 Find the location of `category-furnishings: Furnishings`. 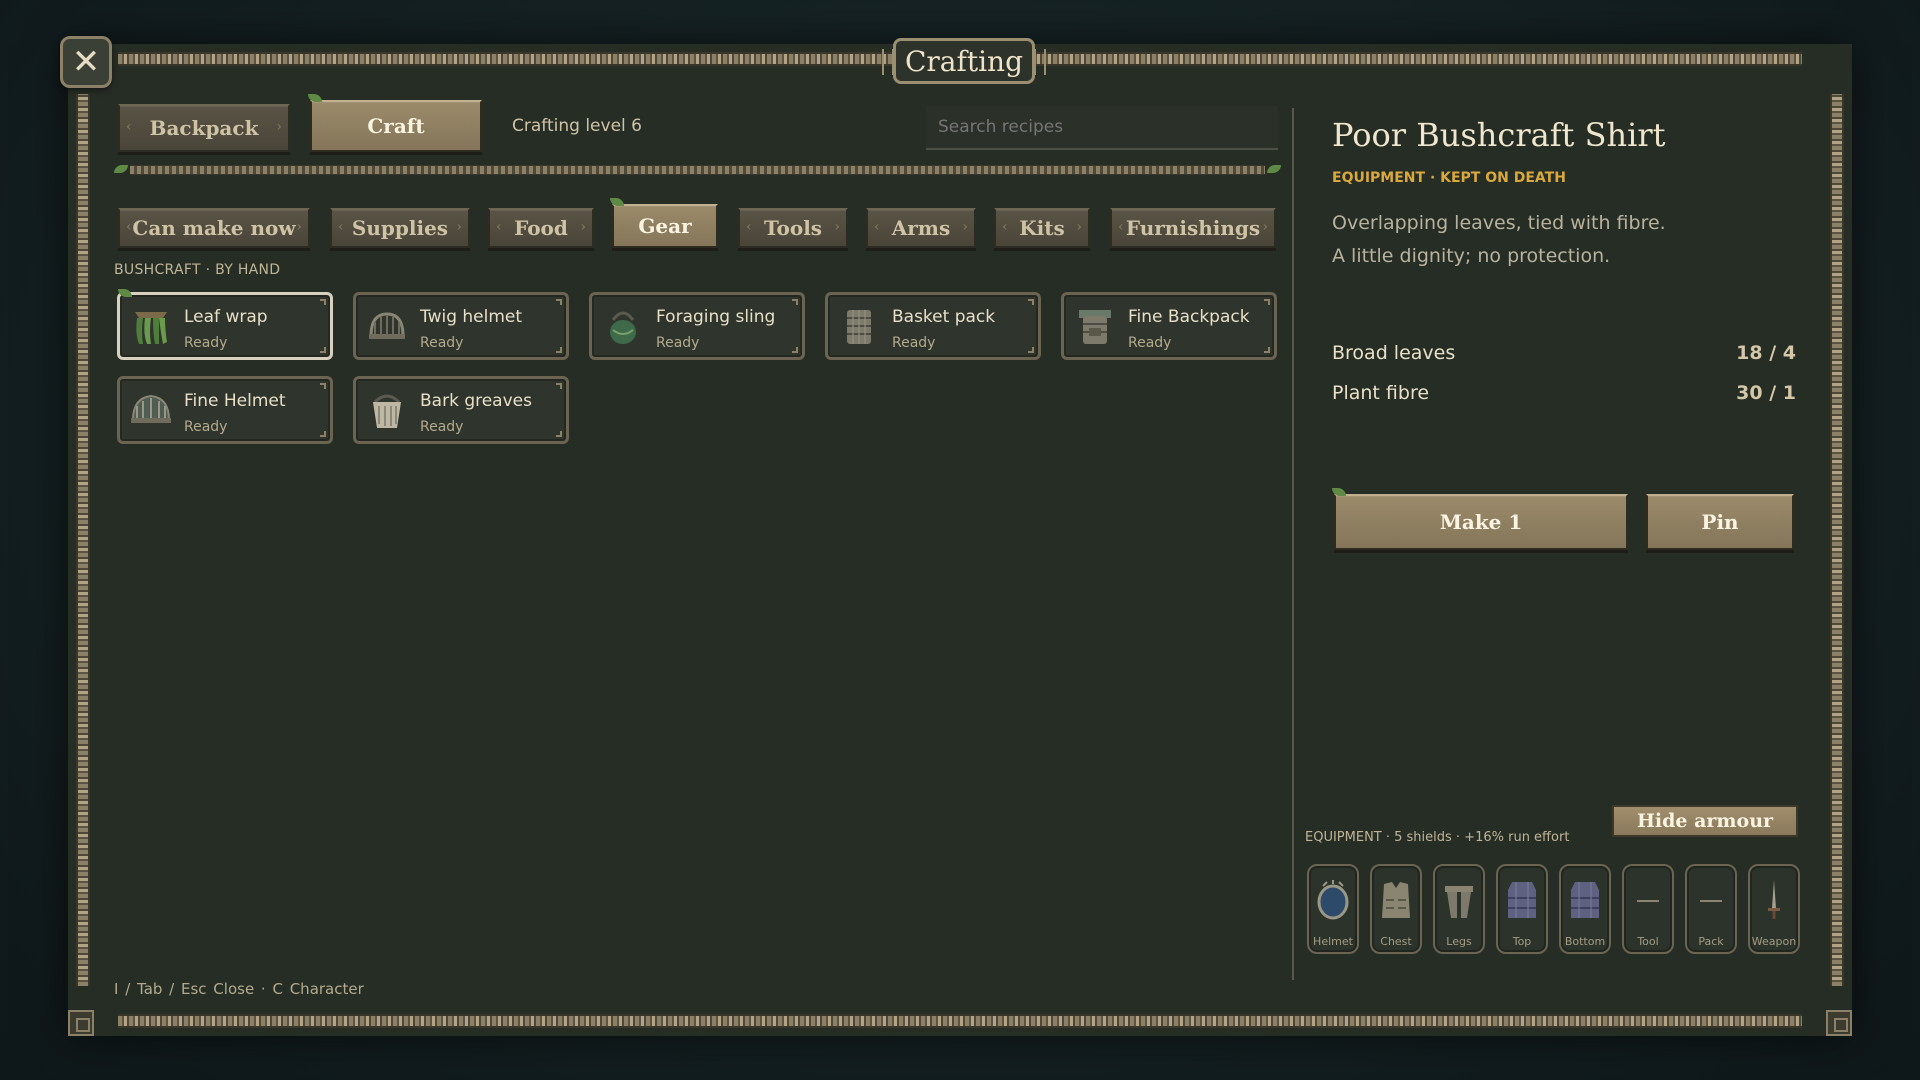

category-furnishings: Furnishings is located at coordinates (1193, 228).